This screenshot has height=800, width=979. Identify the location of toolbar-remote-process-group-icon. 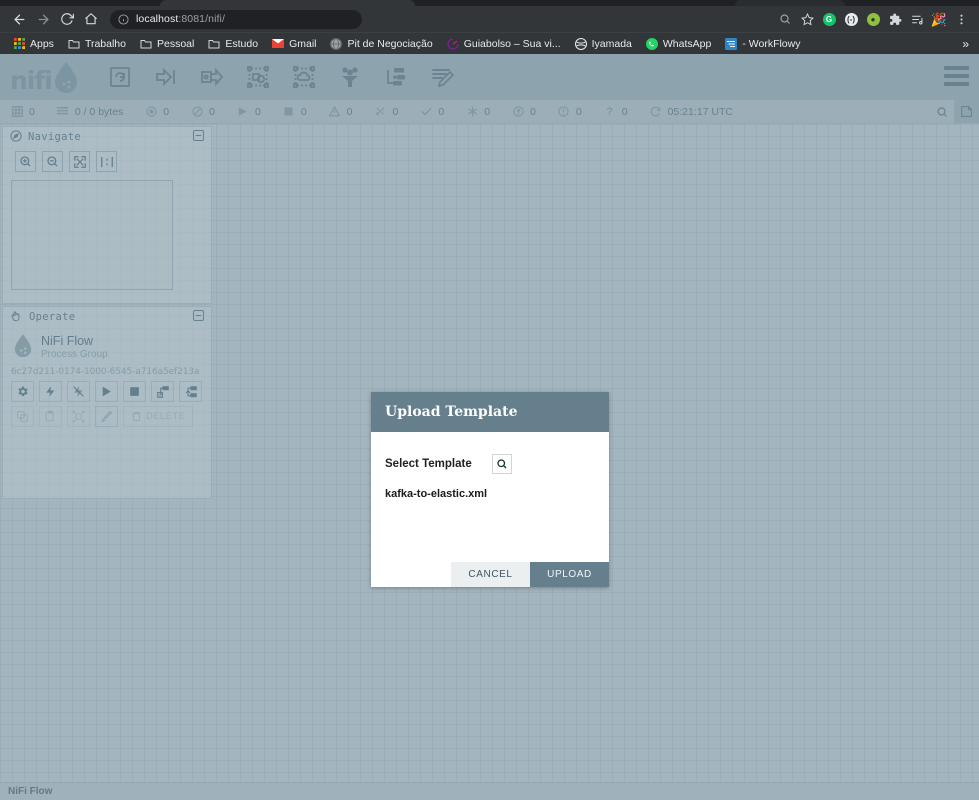
(304, 77).